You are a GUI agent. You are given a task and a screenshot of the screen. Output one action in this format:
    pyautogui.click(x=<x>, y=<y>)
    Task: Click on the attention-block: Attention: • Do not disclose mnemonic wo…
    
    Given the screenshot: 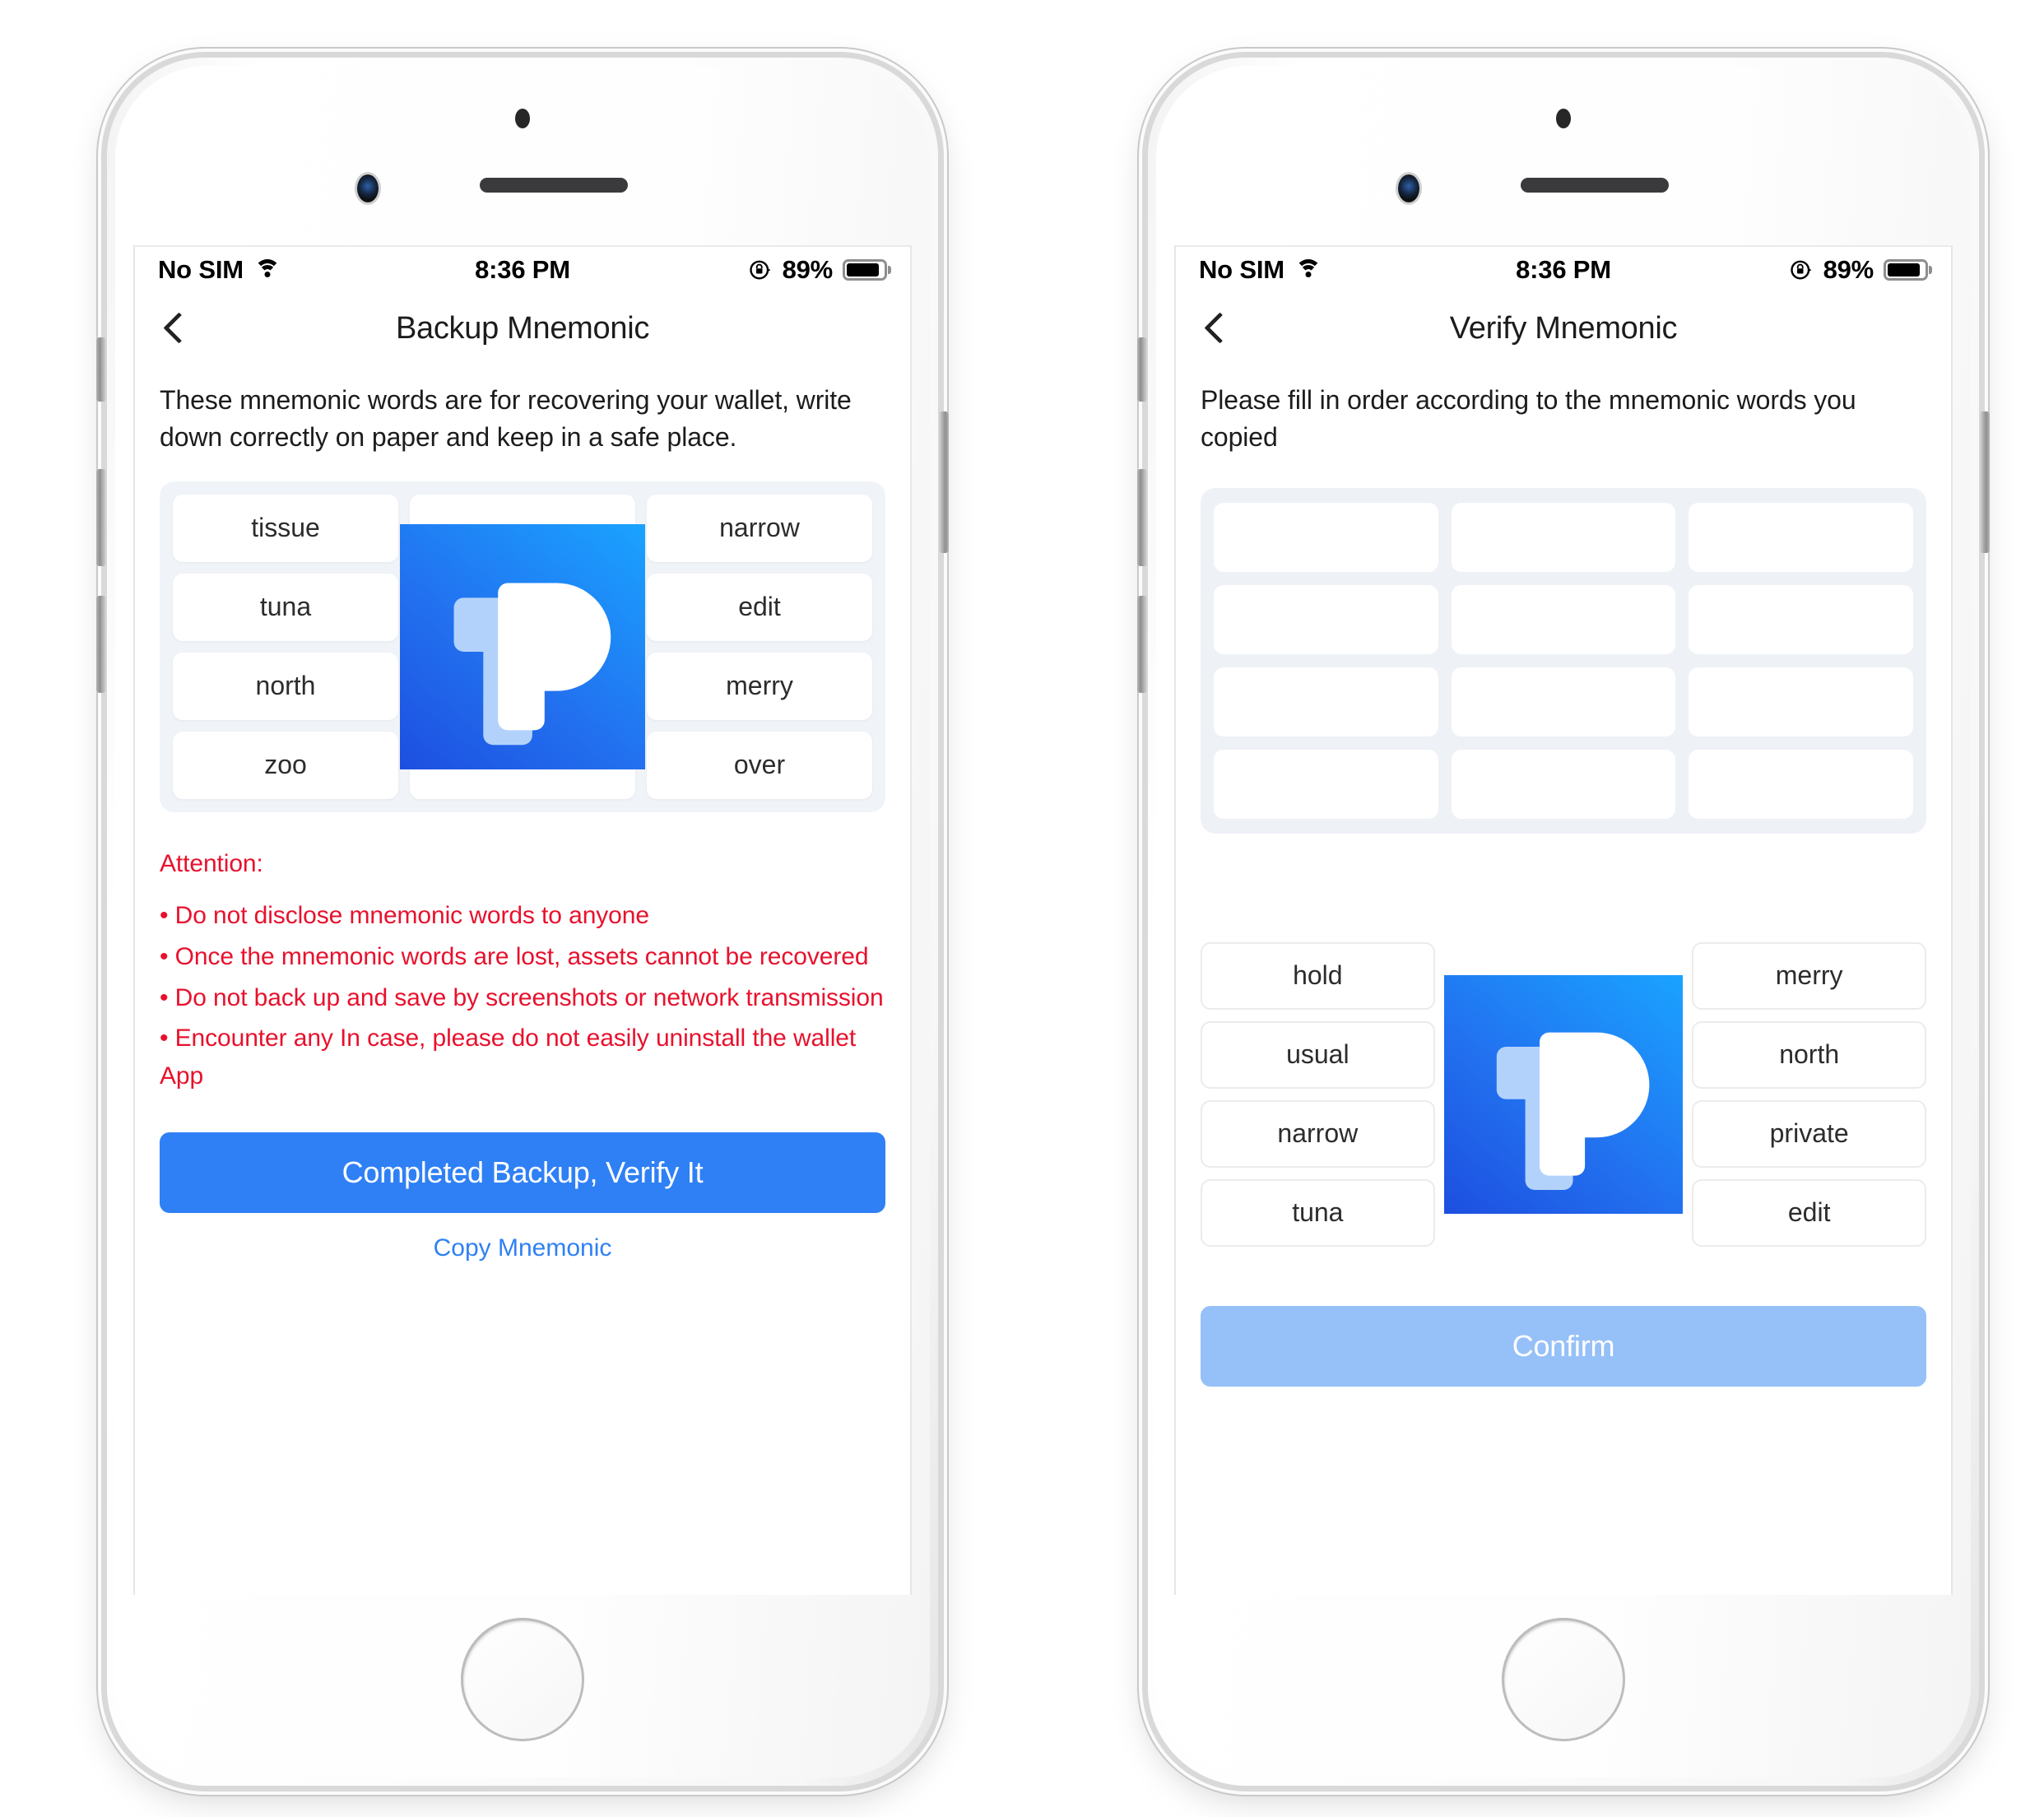 What is the action you would take?
    pyautogui.click(x=522, y=970)
    